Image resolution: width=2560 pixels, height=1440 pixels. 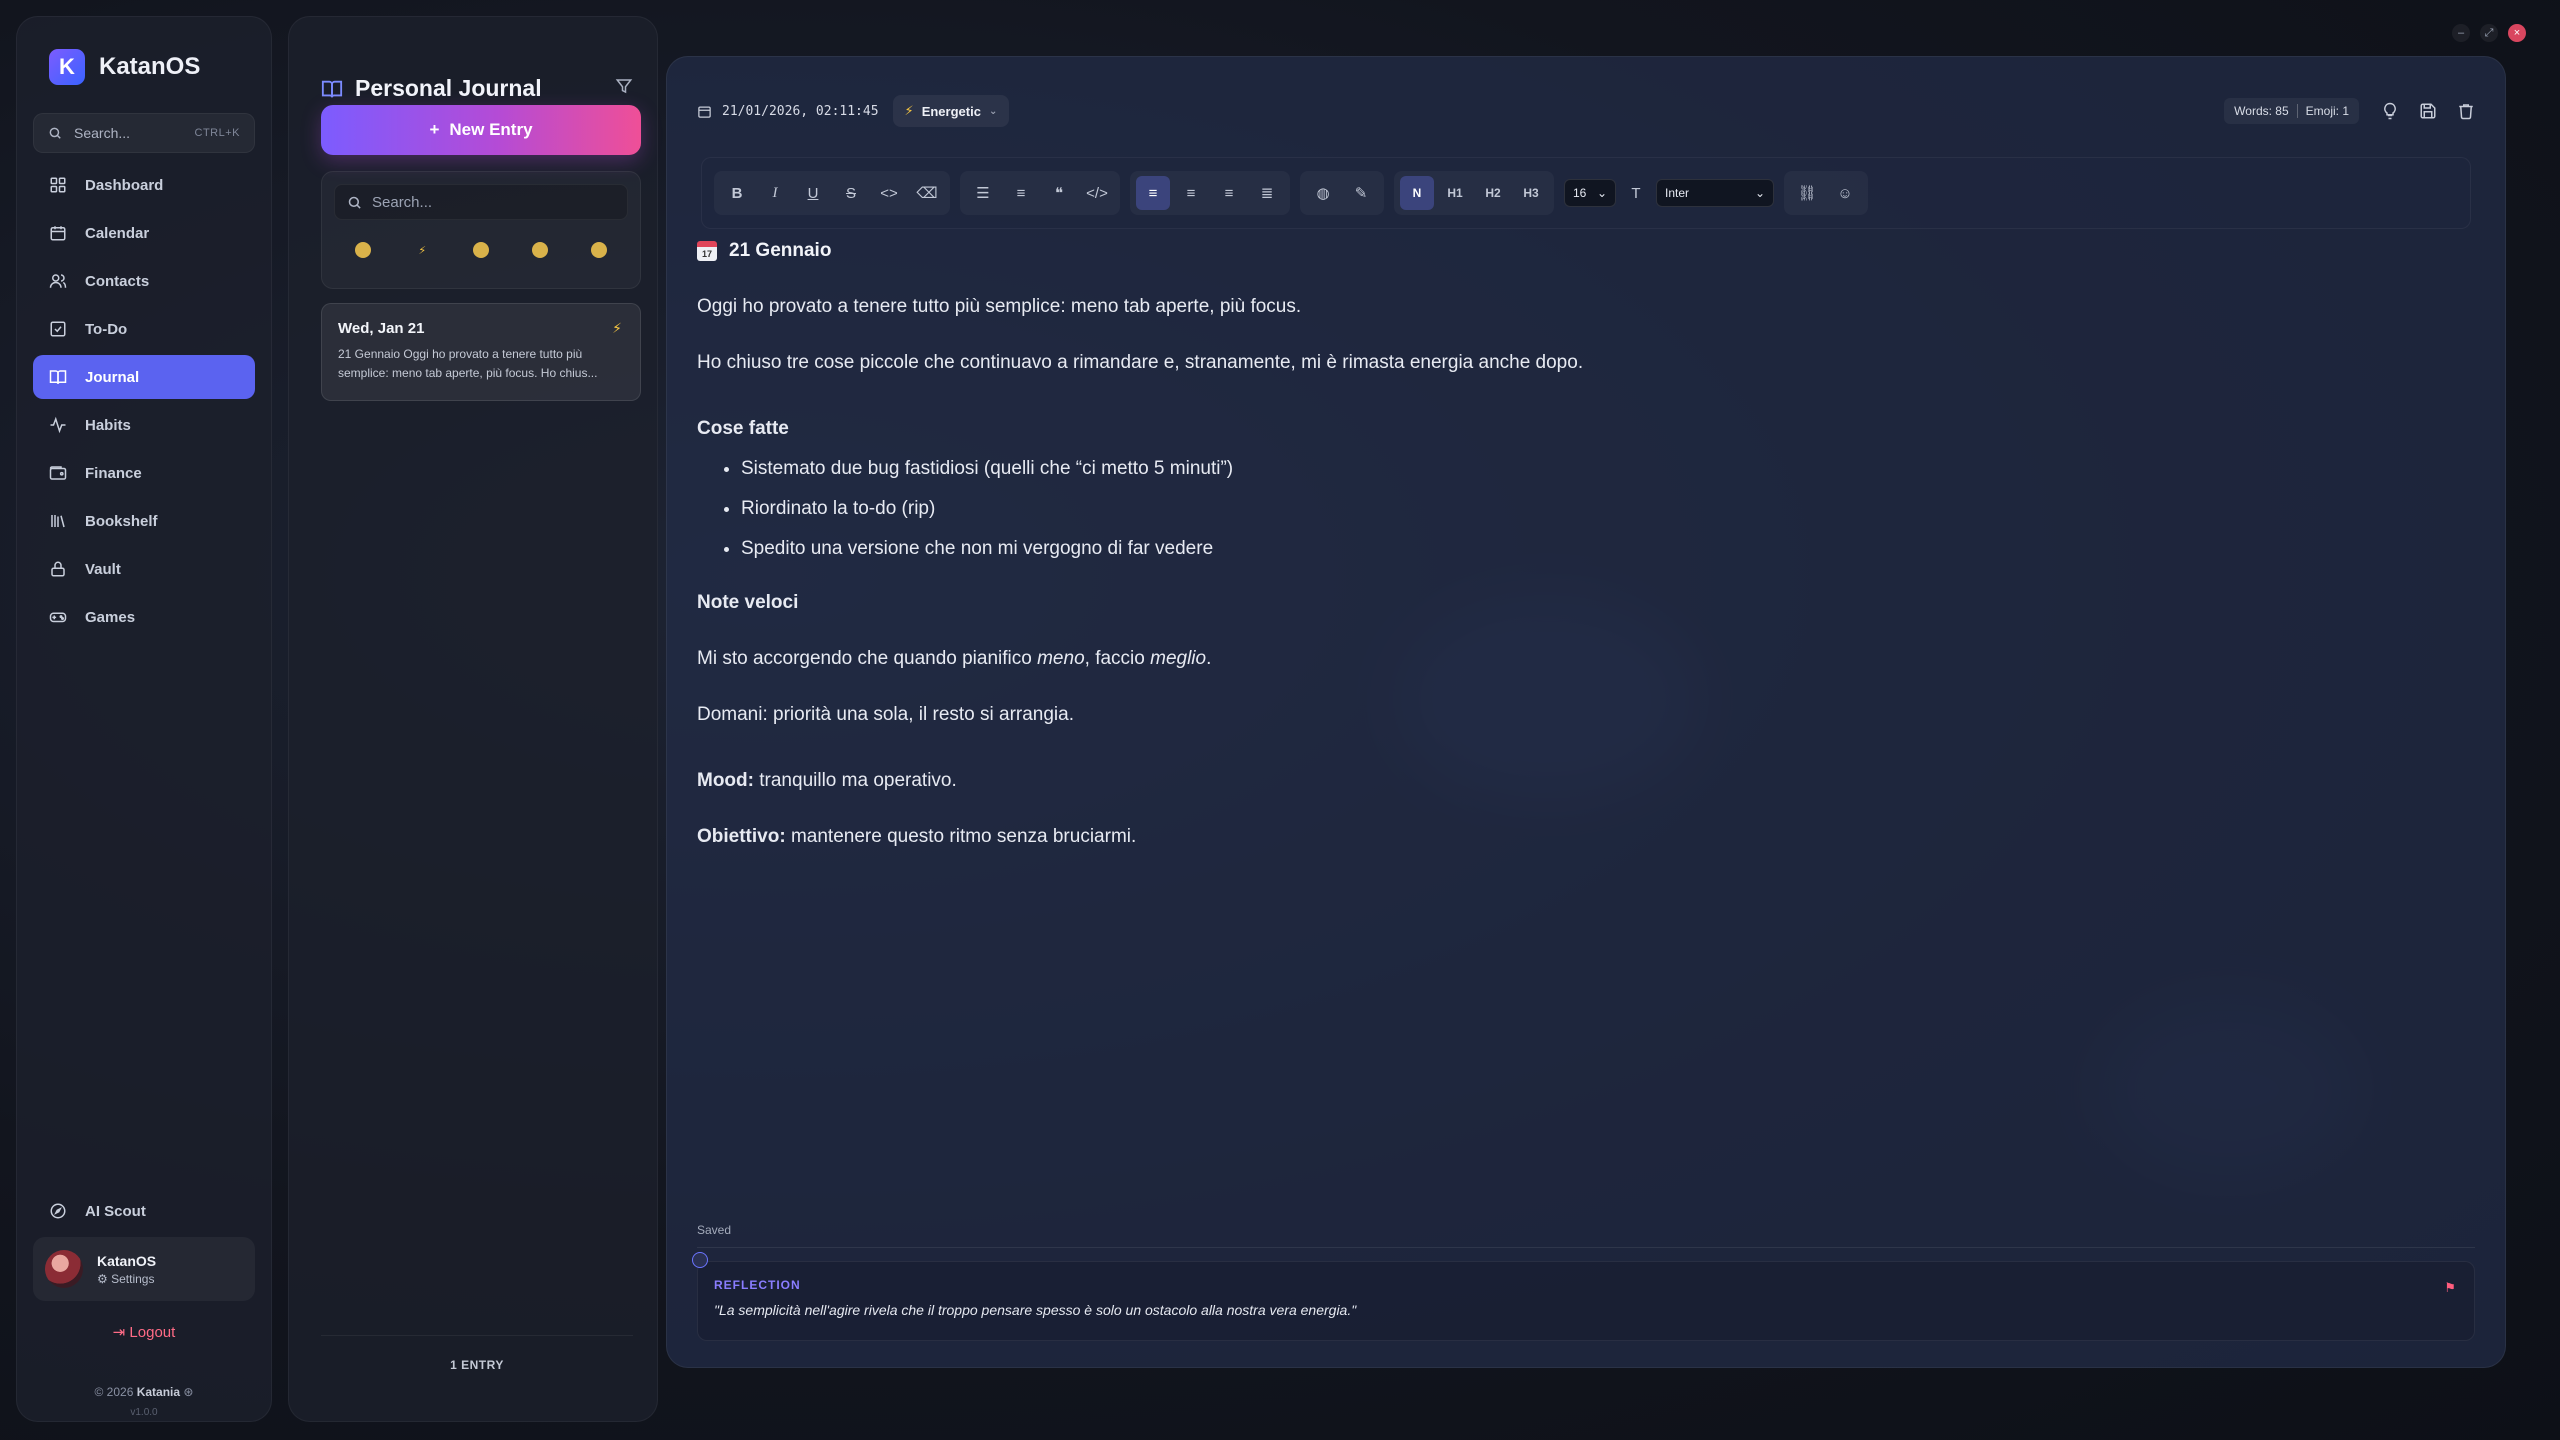 I want to click on code-block-icon: </>, so click(x=1097, y=193).